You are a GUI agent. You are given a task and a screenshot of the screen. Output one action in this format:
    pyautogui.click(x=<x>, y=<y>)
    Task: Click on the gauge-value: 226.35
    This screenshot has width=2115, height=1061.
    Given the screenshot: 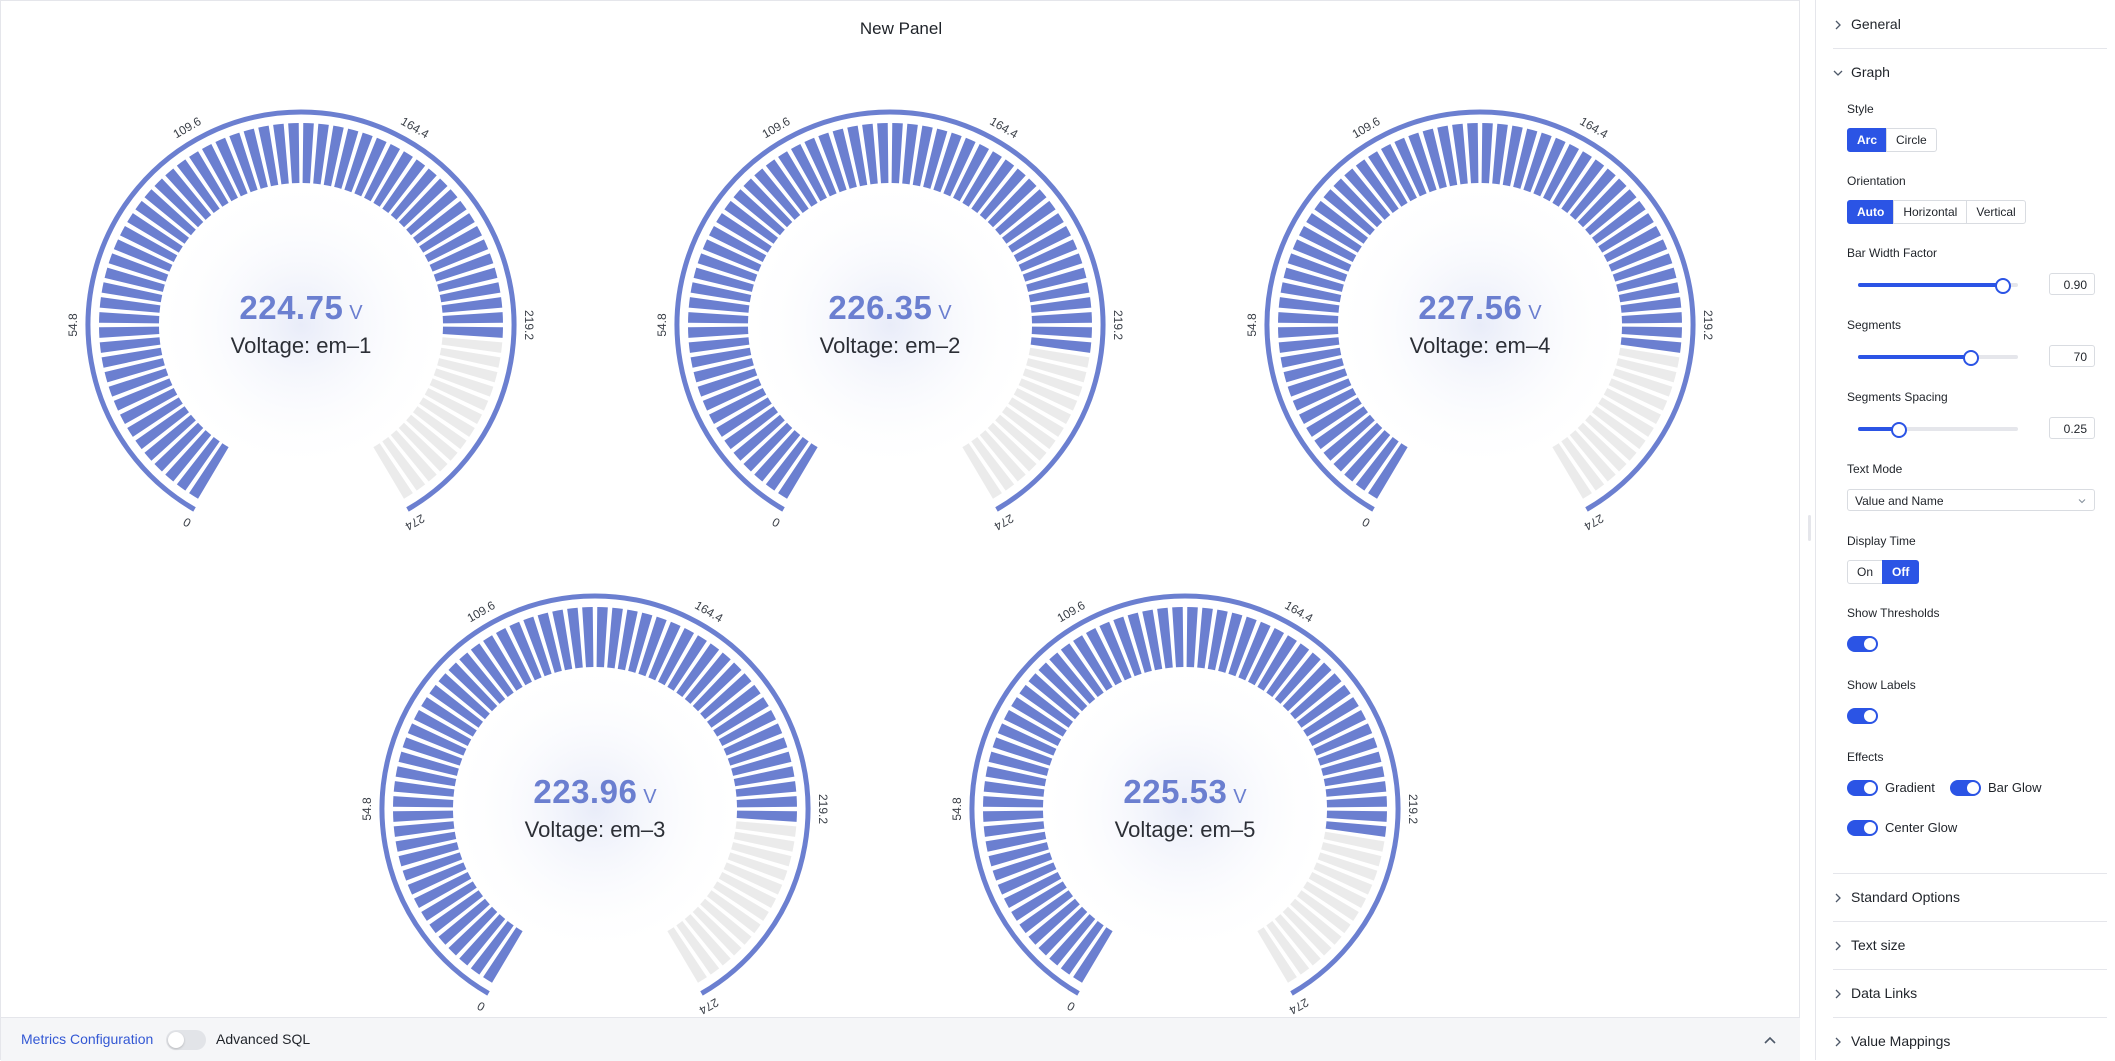 What is the action you would take?
    pyautogui.click(x=880, y=307)
    